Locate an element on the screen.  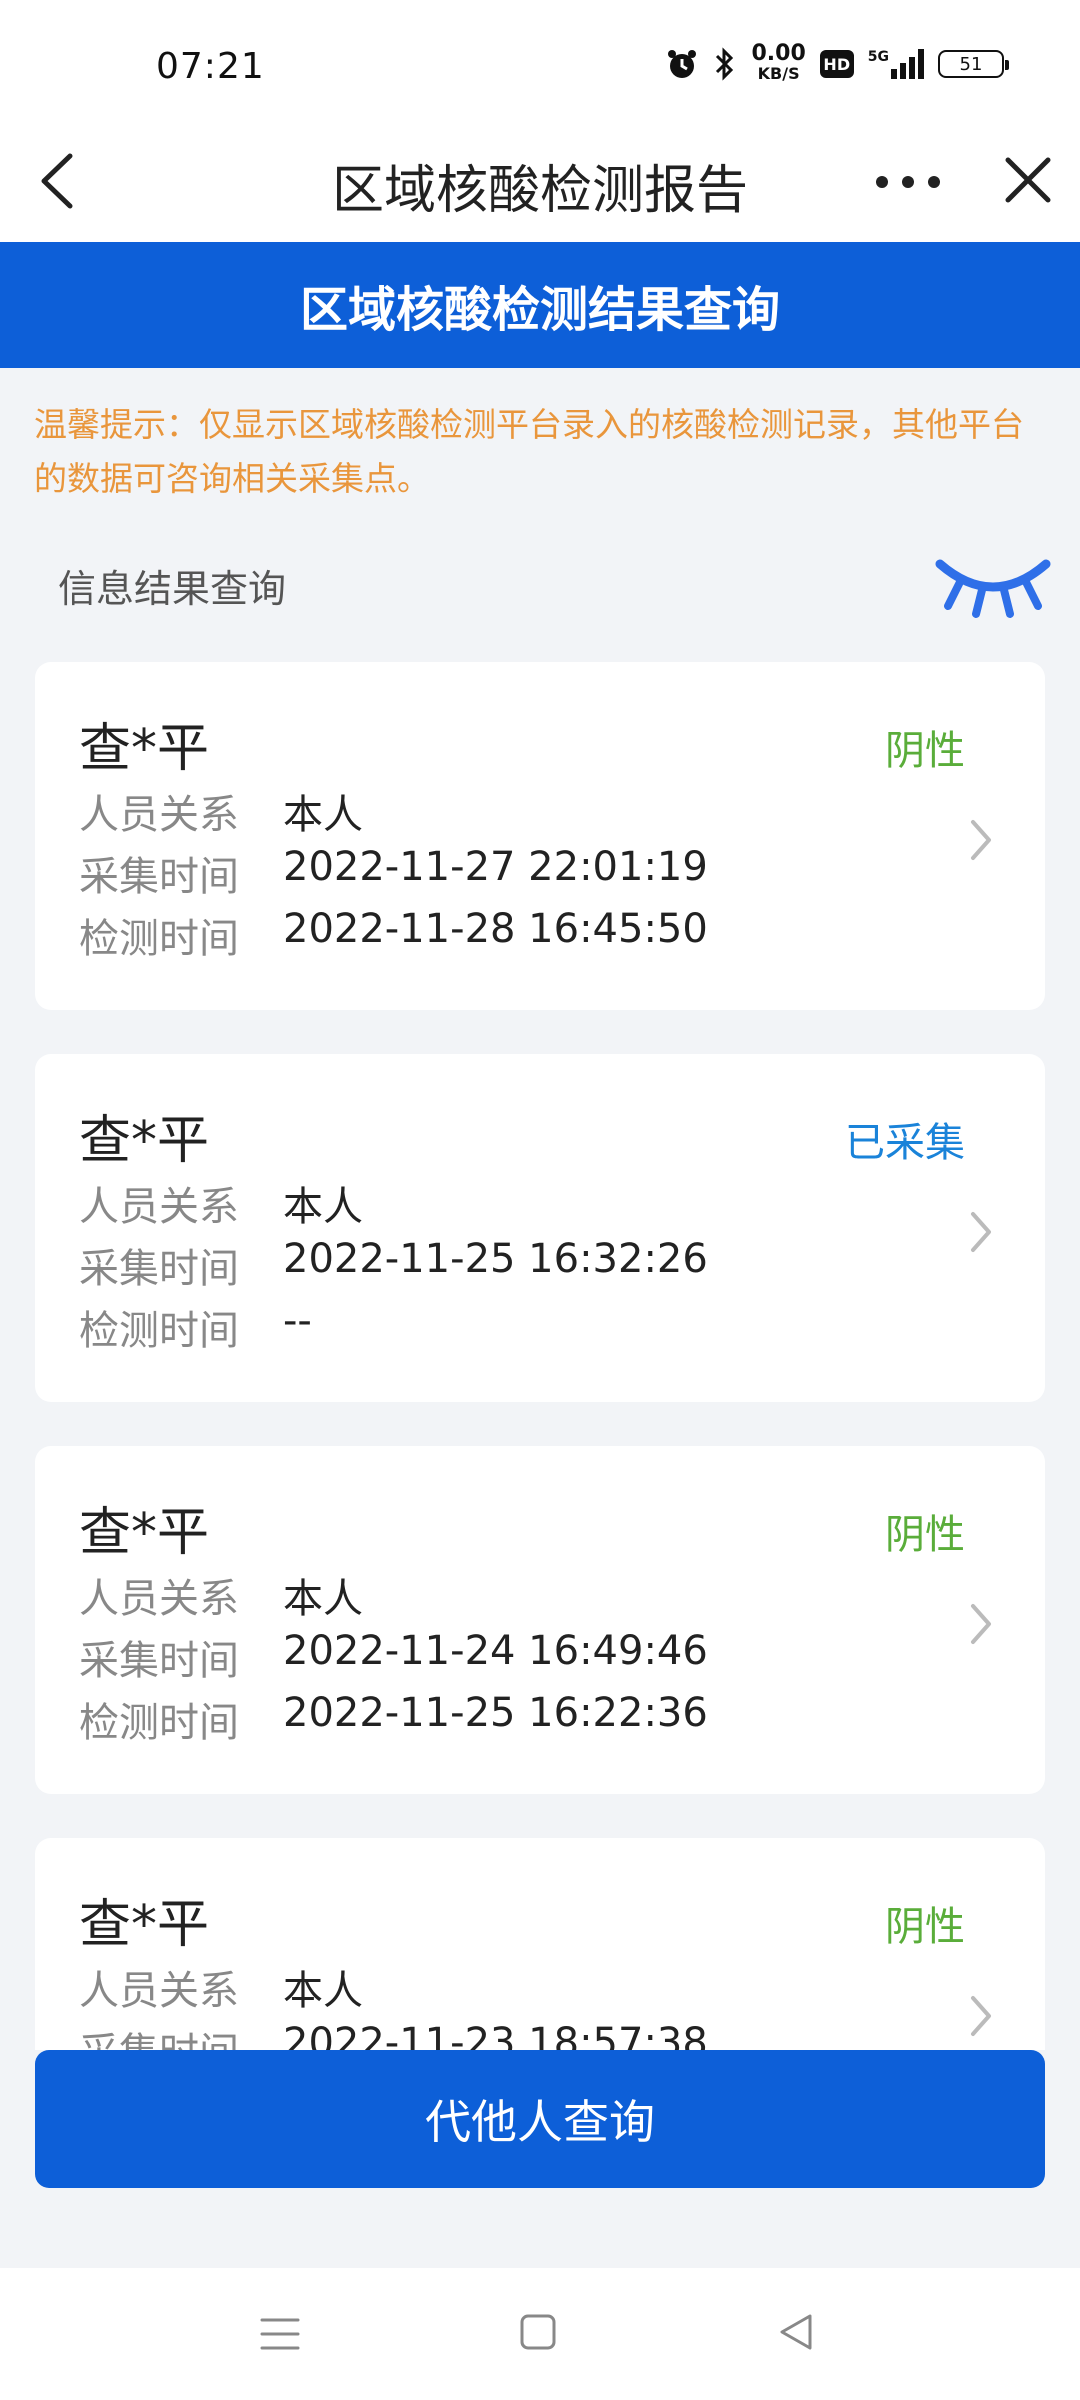
status-time: 07:21 is located at coordinates (210, 66).